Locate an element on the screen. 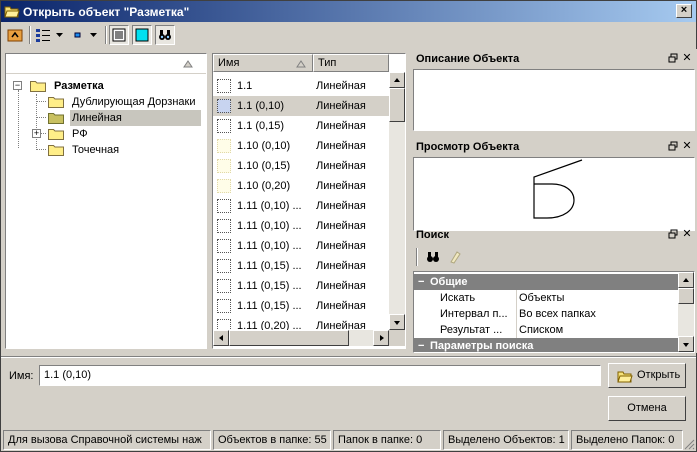 Image resolution: width=697 pixels, height=452 pixels. up-folder-button is located at coordinates (15, 35).